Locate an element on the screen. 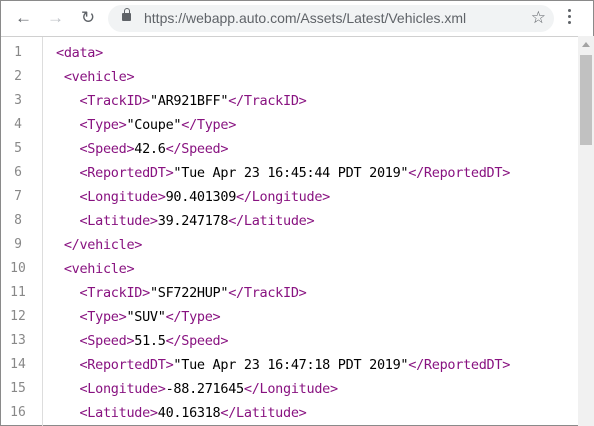 This screenshot has height=426, width=594. element-value: "Coupe" is located at coordinates (154, 125).